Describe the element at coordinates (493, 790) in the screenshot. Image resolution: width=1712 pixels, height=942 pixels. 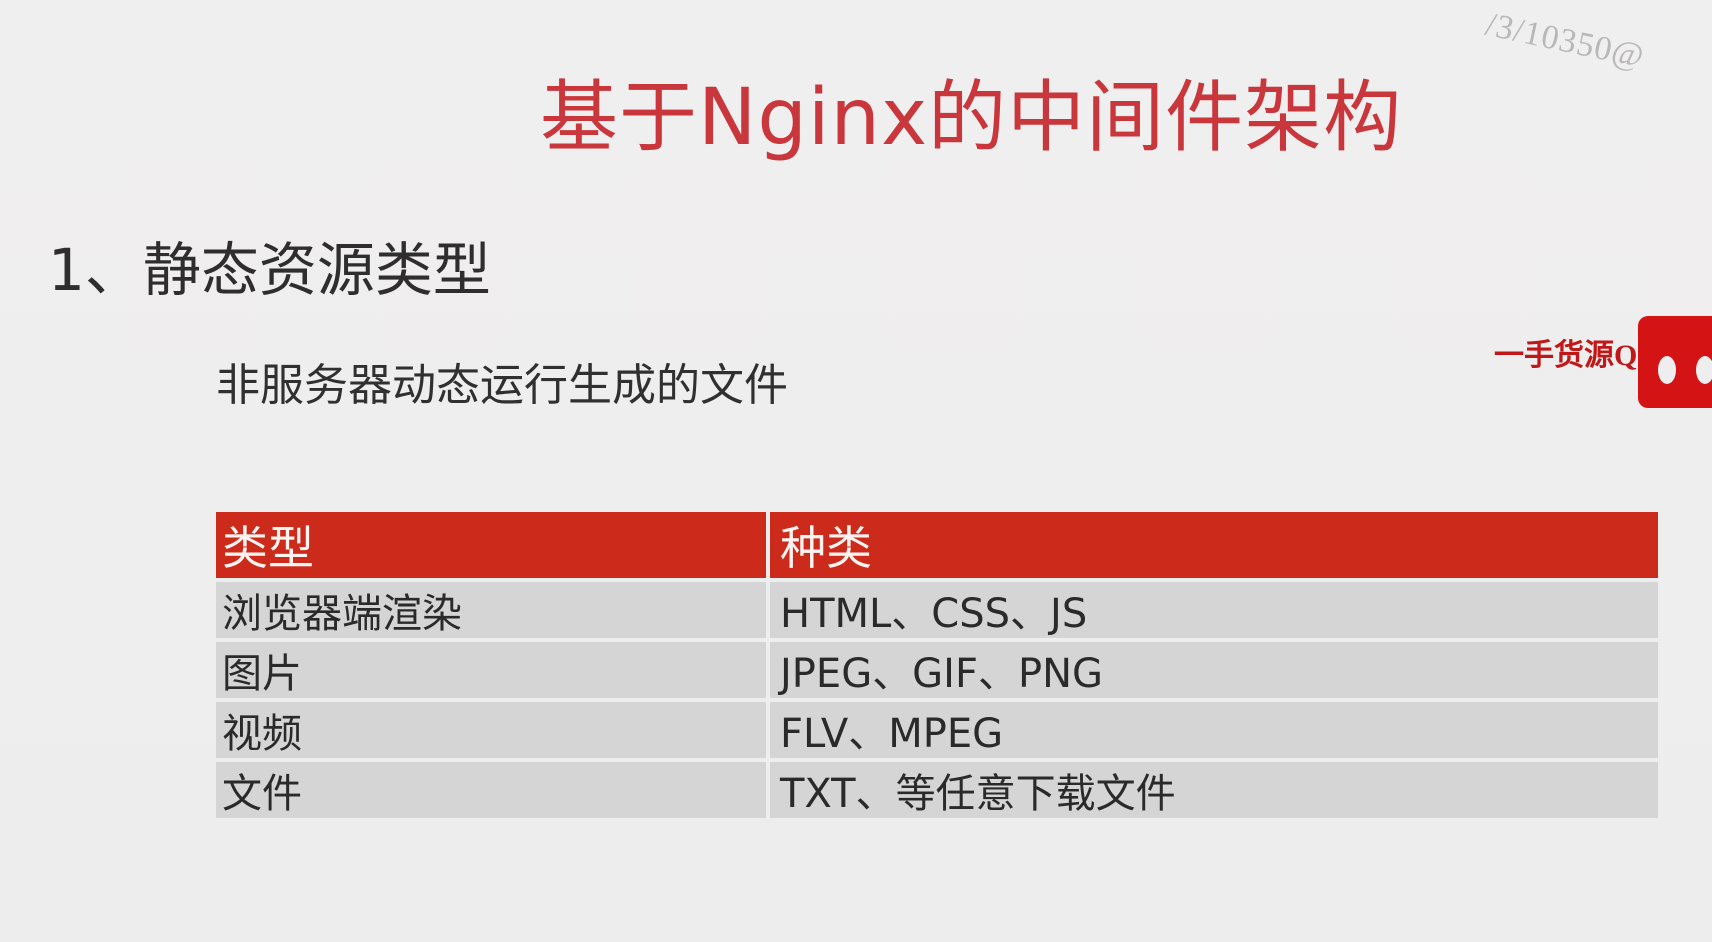
I see `row-type-cell: 文件` at that location.